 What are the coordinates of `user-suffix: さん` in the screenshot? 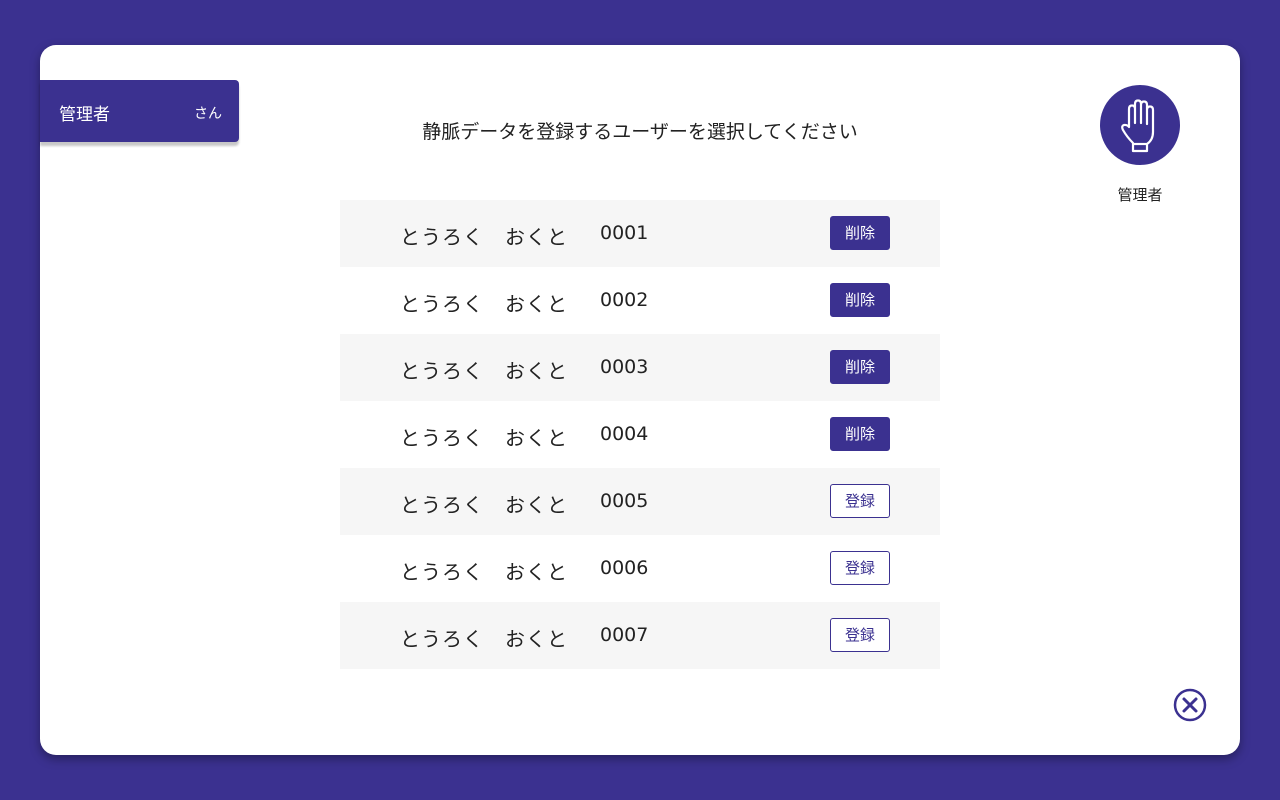 It's located at (208, 114).